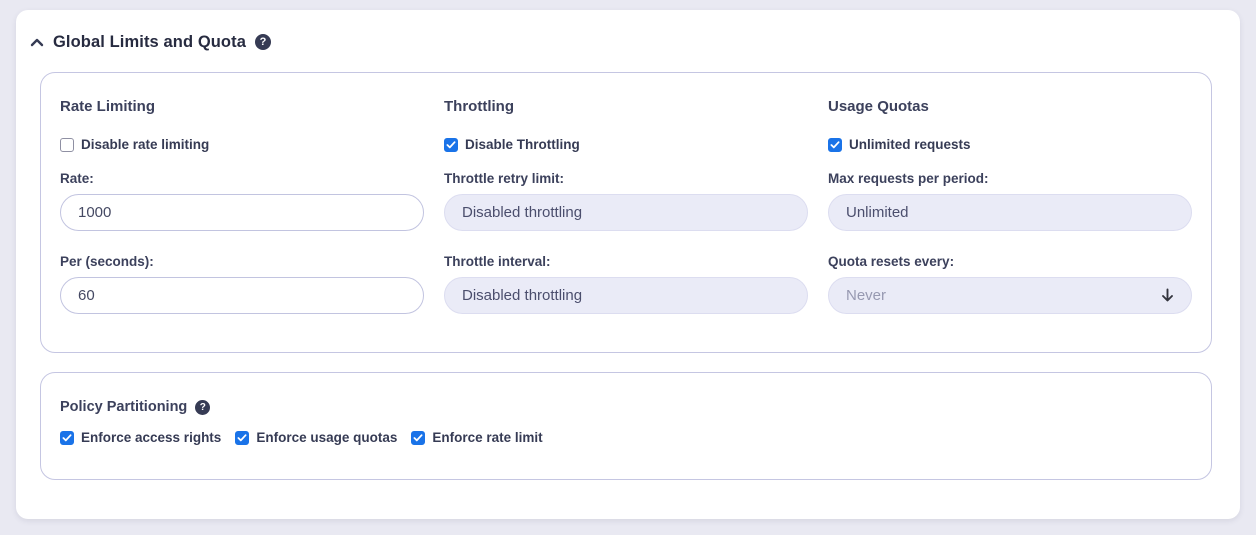 The image size is (1256, 535). Describe the element at coordinates (522, 144) in the screenshot. I see `checkbox-label: Disable Throttling` at that location.